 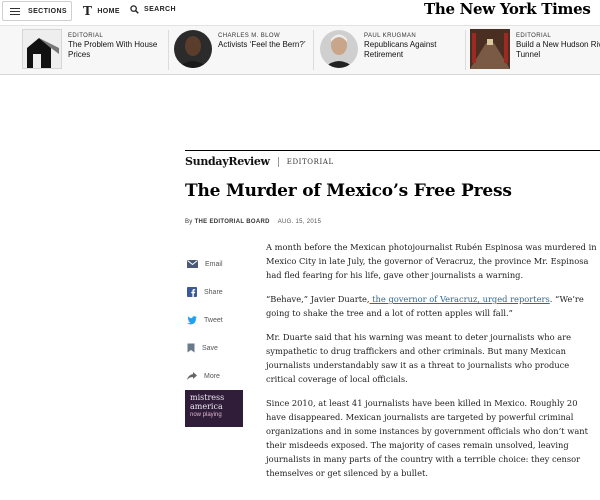 What do you see at coordinates (15, 11) in the screenshot?
I see `hamburger-icon` at bounding box center [15, 11].